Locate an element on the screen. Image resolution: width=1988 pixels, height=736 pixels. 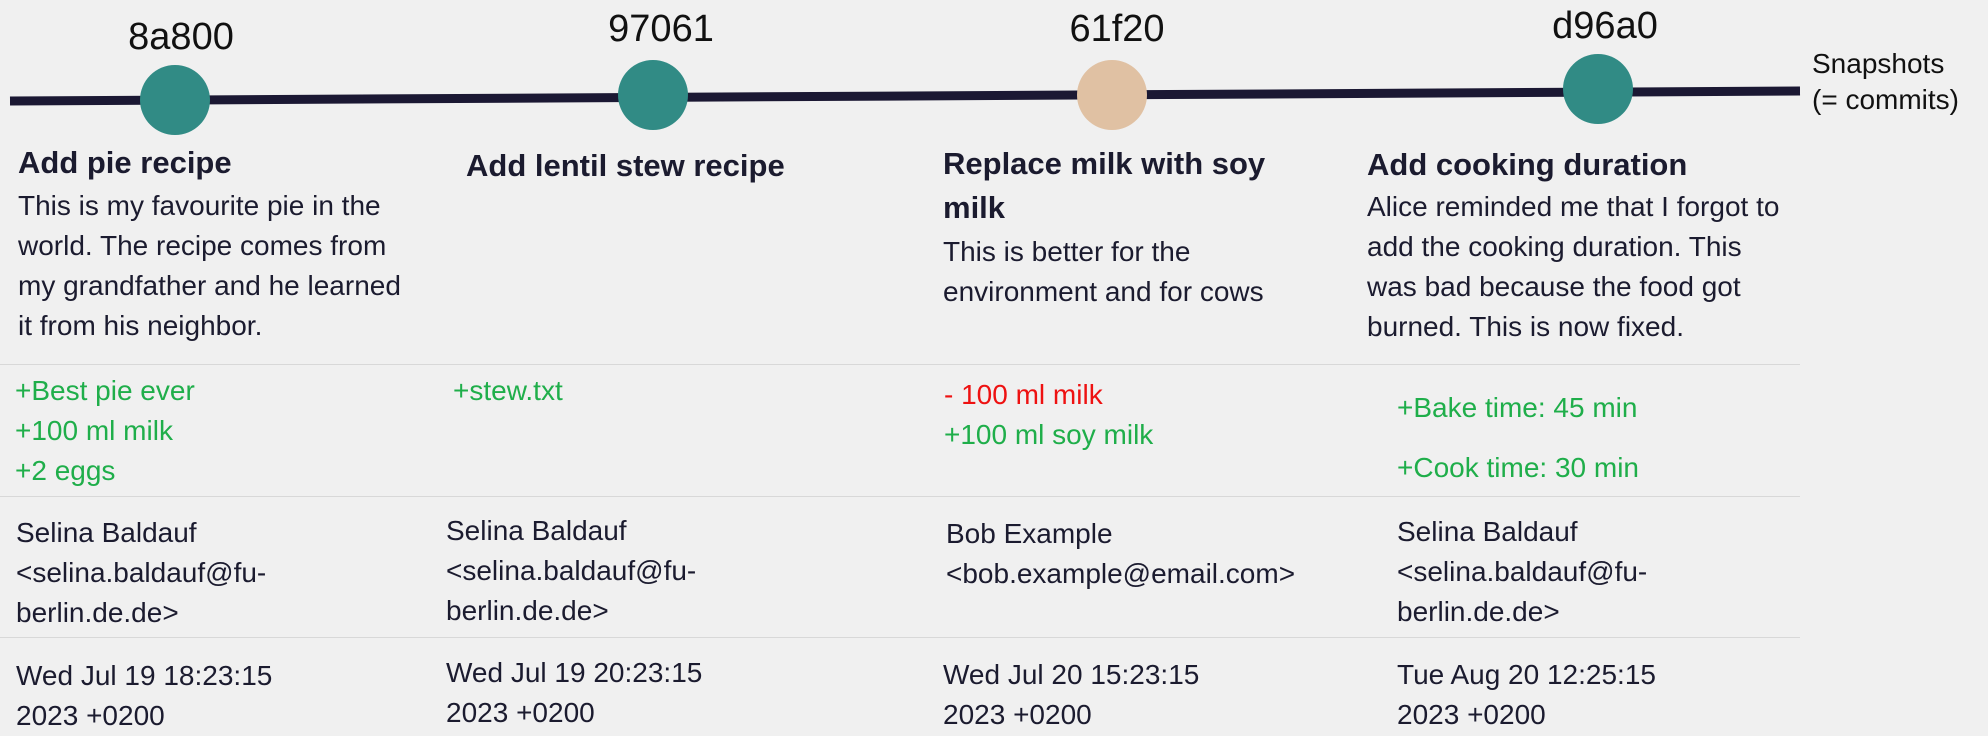
commit-changes: - 100 ml milk +100 ml soy milk is located at coordinates (1048, 415).